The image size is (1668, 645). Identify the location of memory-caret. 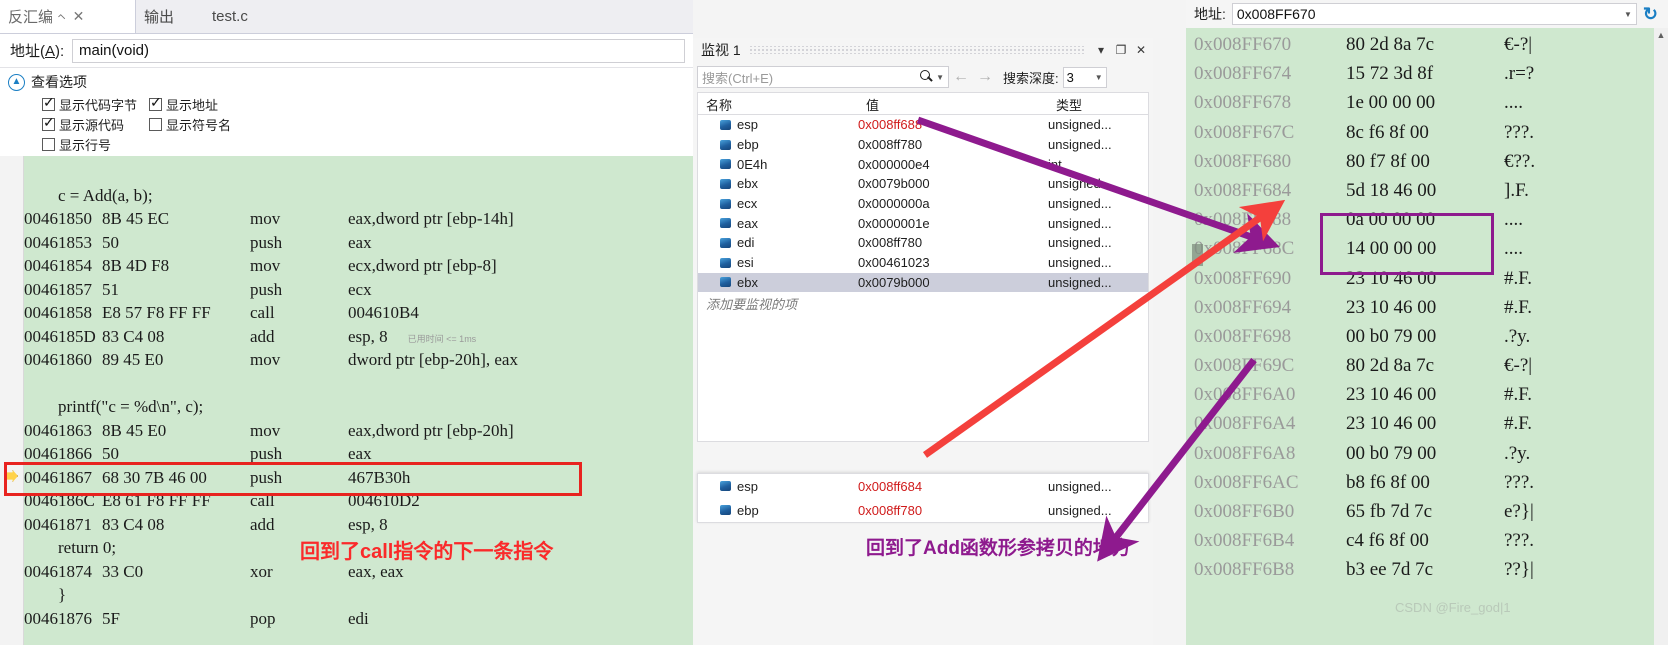
(1197, 255).